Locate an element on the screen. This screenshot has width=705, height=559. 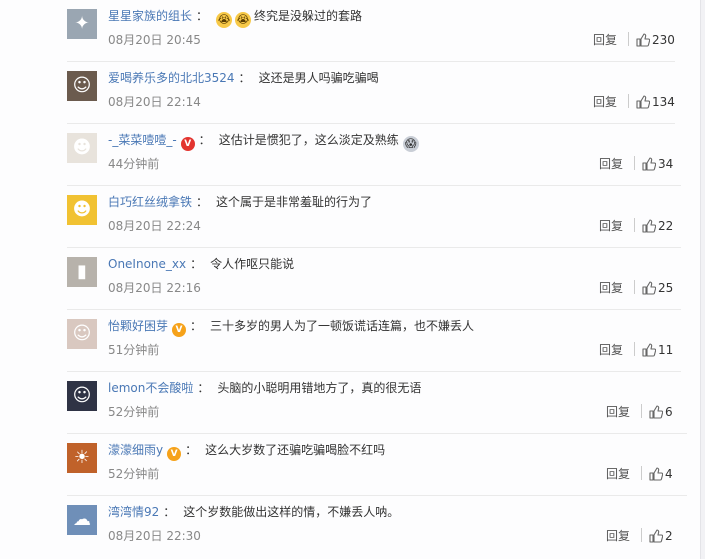
comment-line: -_菜菜噎噎_- V： 这估计是惯犯了，这么淡定及熟练 😱 is located at coordinates (265, 141).